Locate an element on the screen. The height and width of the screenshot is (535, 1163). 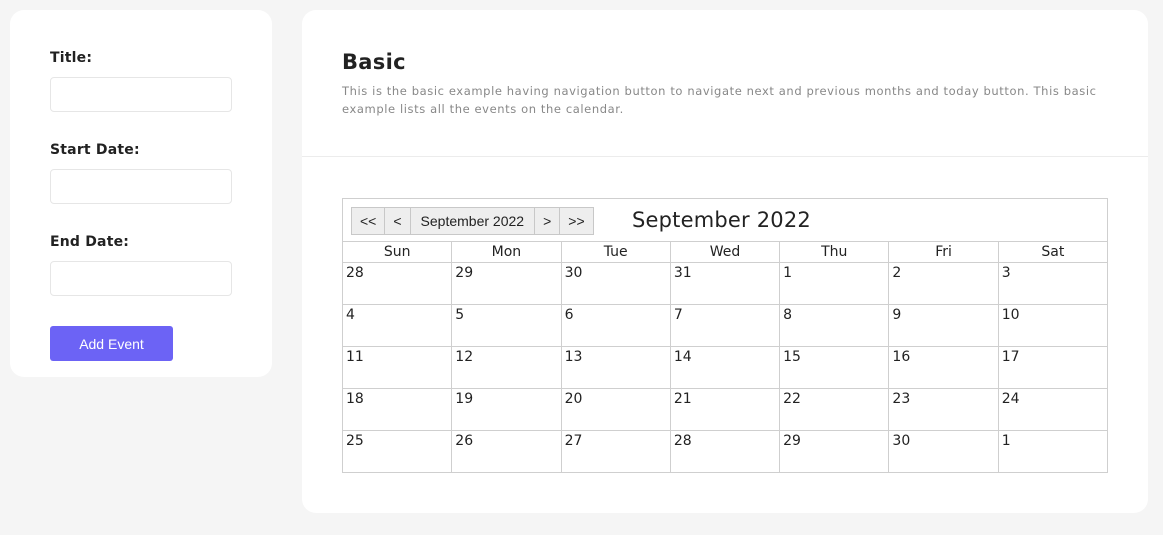
page-title: Basic is located at coordinates (374, 62).